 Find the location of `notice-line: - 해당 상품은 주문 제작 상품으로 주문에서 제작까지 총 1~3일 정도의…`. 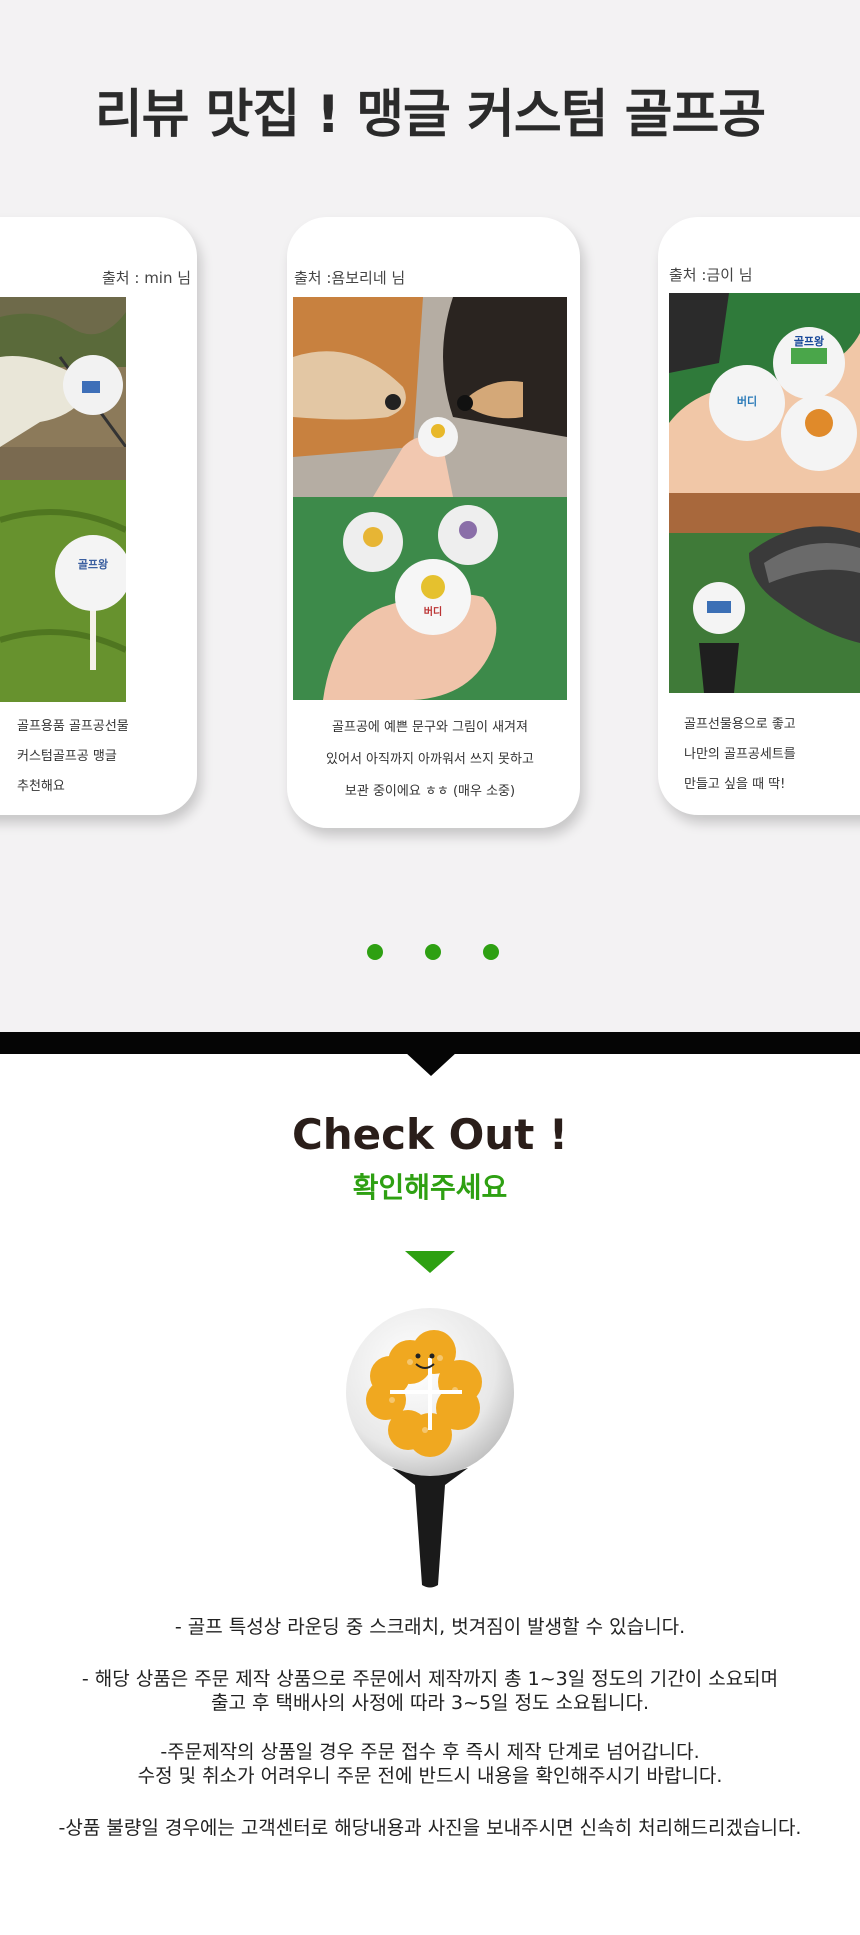

notice-line: - 해당 상품은 주문 제작 상품으로 주문에서 제작까지 총 1~3일 정도의… is located at coordinates (430, 1679).